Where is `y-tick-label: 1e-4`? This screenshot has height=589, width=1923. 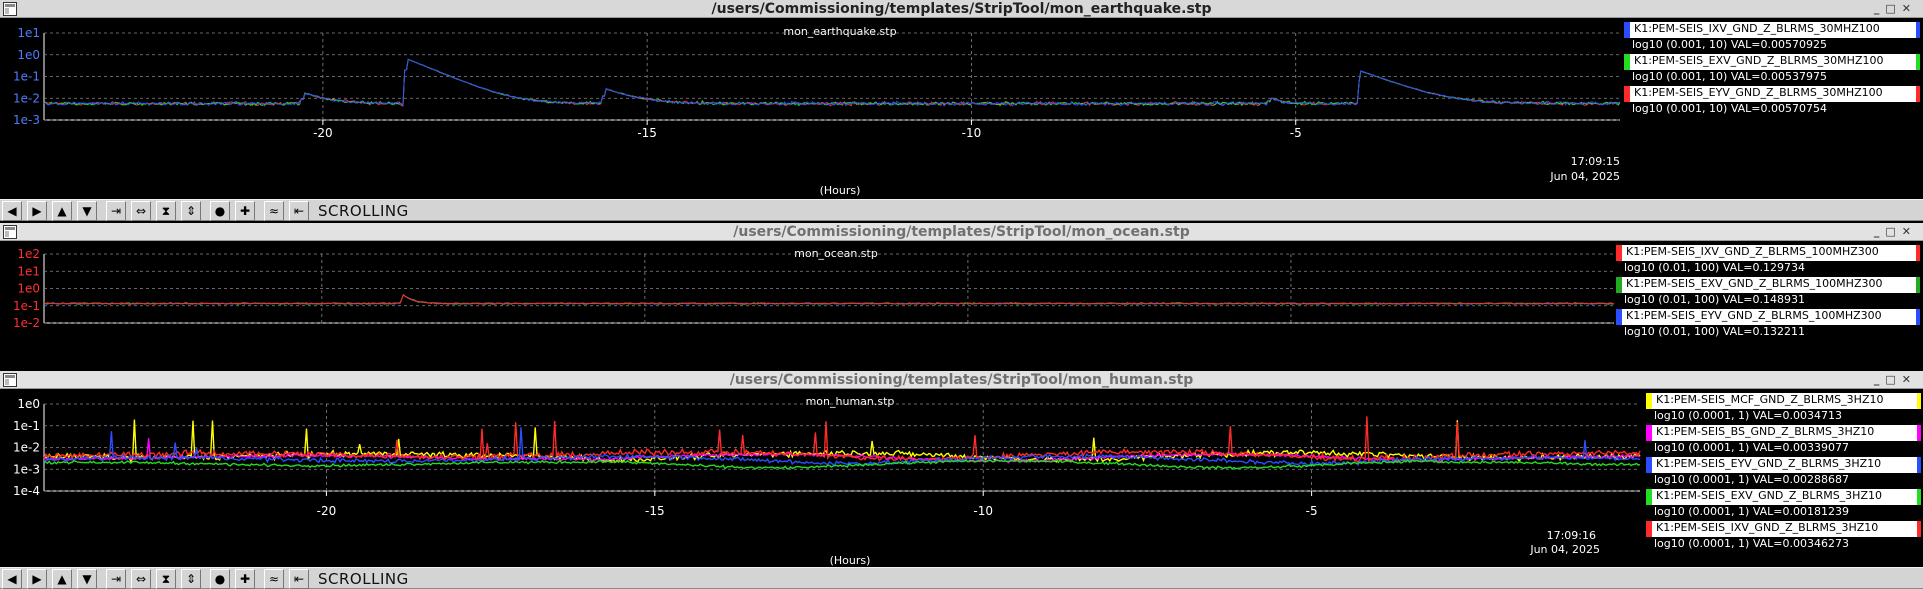 y-tick-label: 1e-4 is located at coordinates (26, 491).